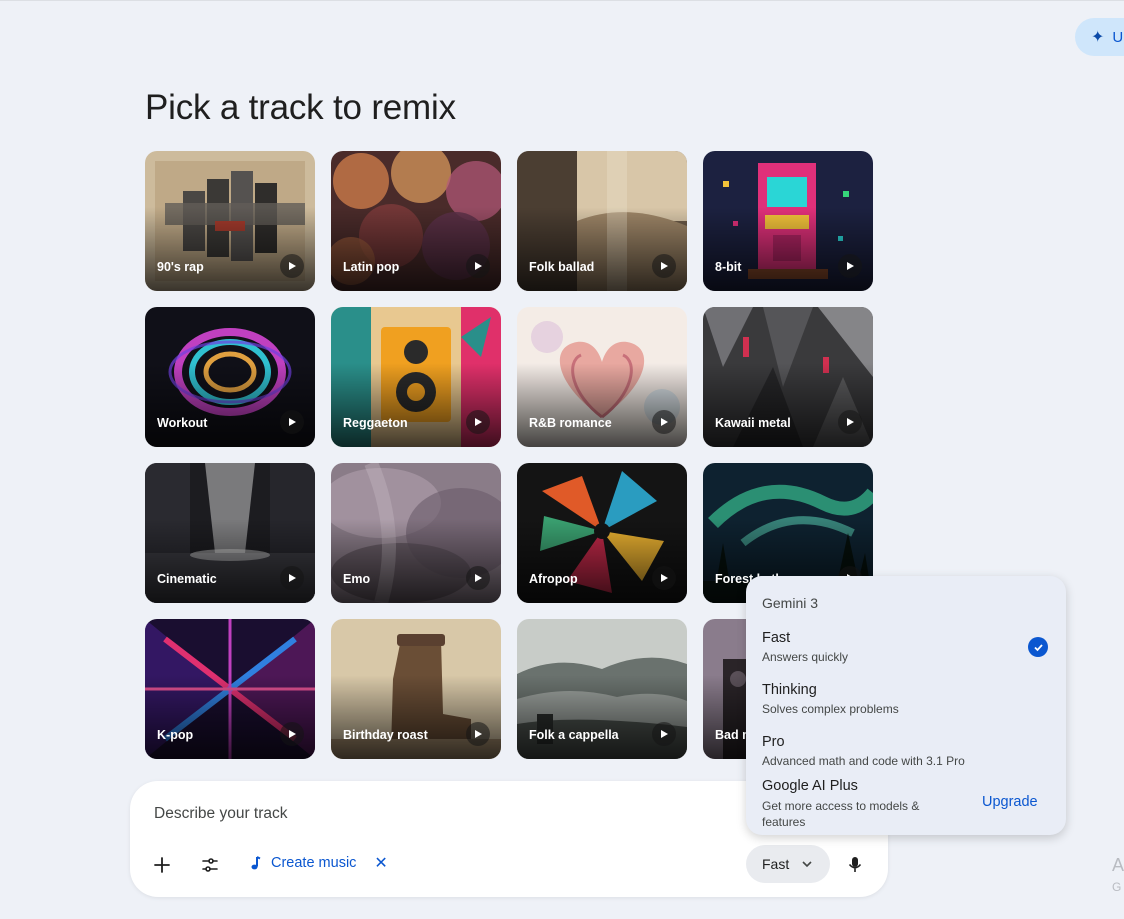 This screenshot has height=919, width=1124. I want to click on track-label: Reggaeton, so click(375, 423).